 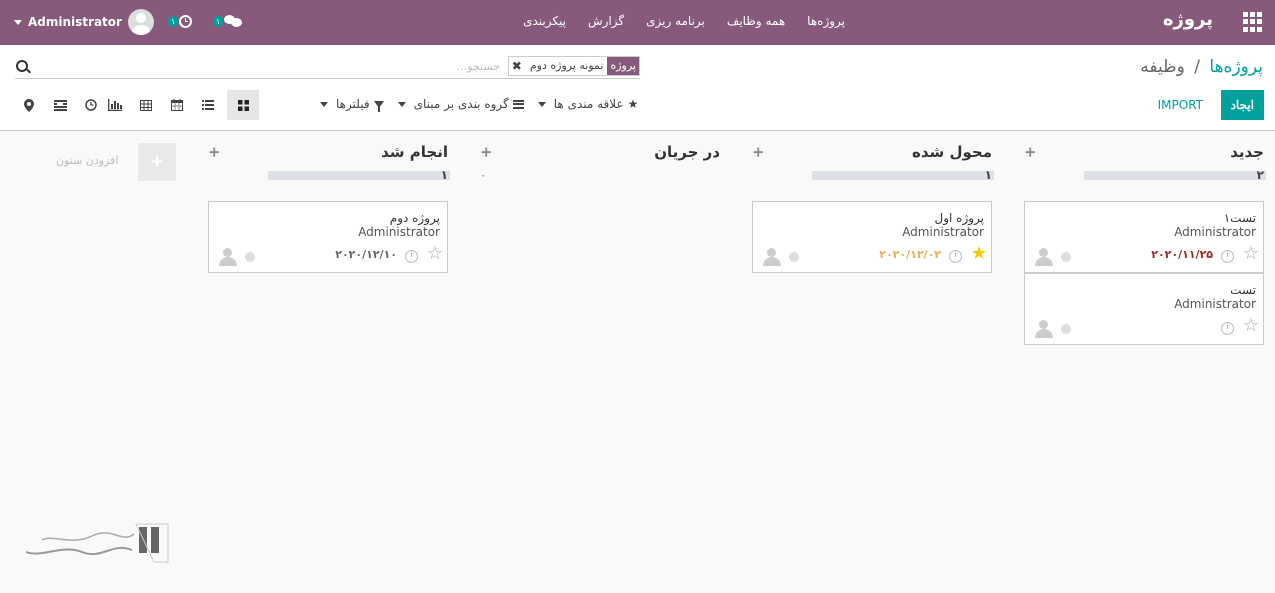 What do you see at coordinates (29, 105) in the screenshot?
I see `map-view-icon` at bounding box center [29, 105].